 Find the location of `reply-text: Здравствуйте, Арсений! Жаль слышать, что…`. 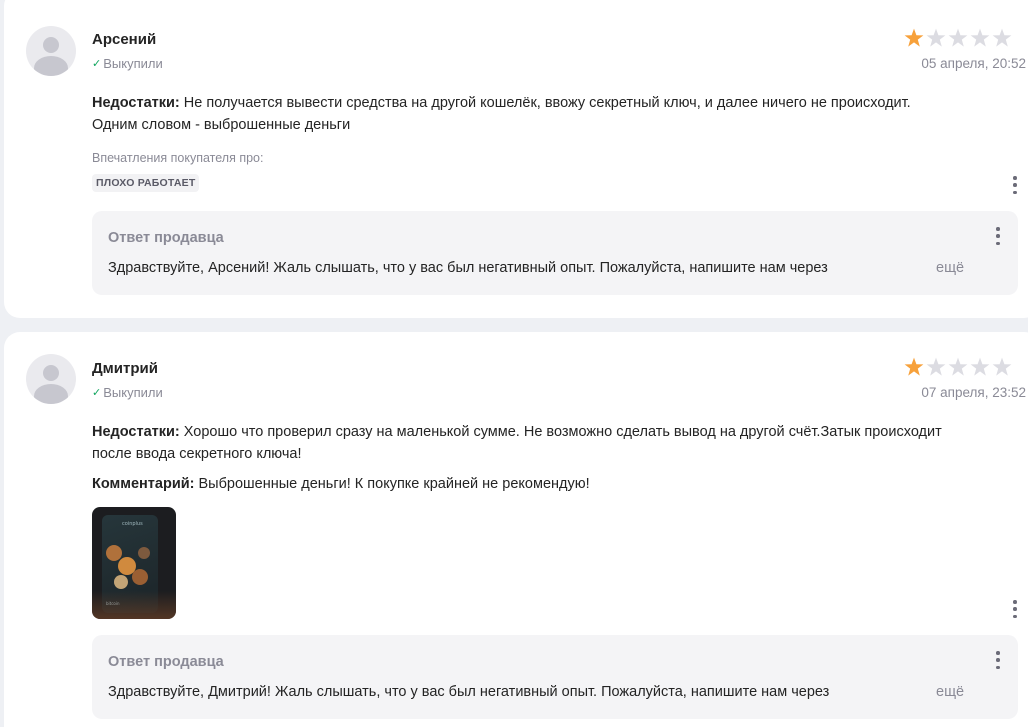

reply-text: Здравствуйте, Арсений! Жаль слышать, что… is located at coordinates (468, 268).